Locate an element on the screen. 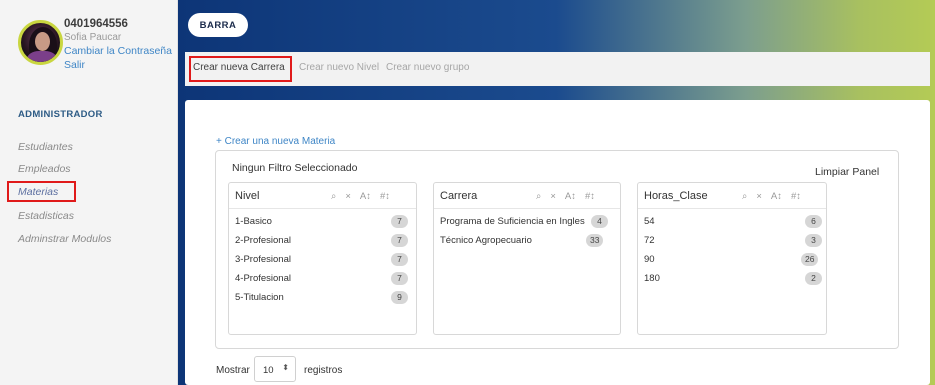 The width and height of the screenshot is (935, 385). show-label: Mostrar is located at coordinates (233, 370).